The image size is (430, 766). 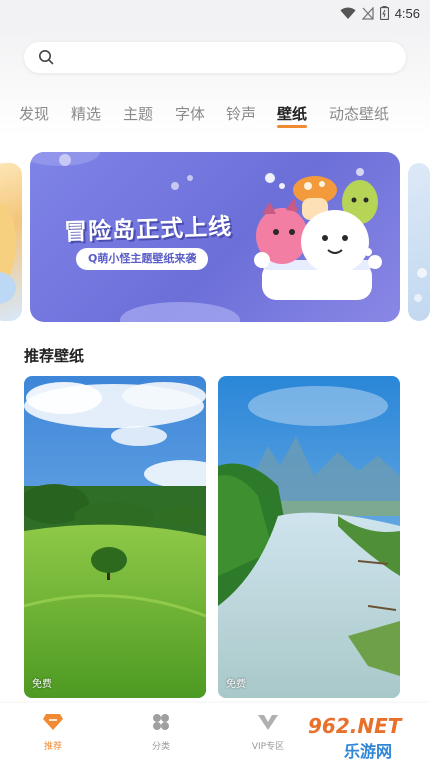 What do you see at coordinates (161, 732) in the screenshot?
I see `nav-categories: 分类` at bounding box center [161, 732].